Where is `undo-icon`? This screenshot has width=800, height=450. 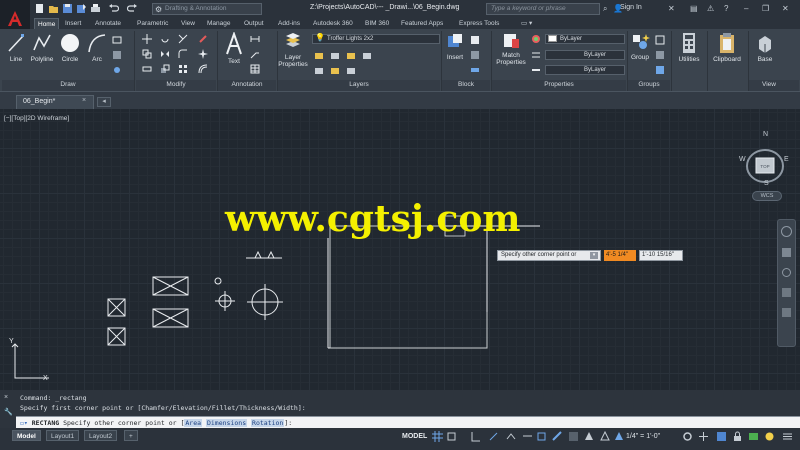 undo-icon is located at coordinates (114, 8).